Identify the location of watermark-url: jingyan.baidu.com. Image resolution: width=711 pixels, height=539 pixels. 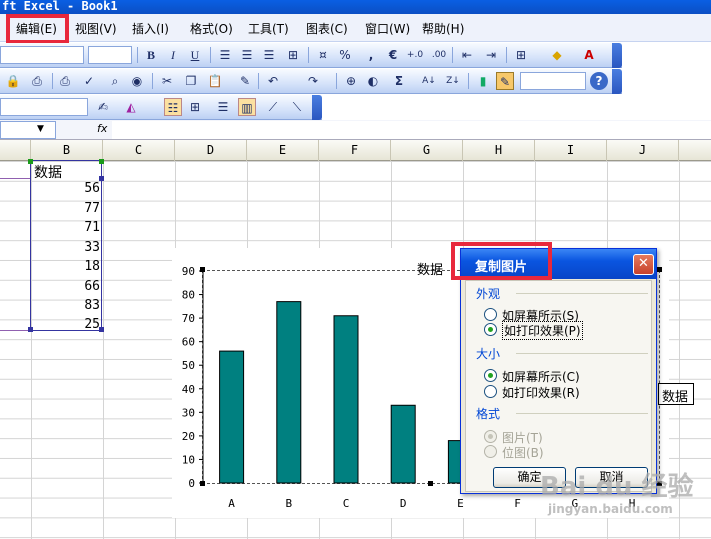
(610, 509).